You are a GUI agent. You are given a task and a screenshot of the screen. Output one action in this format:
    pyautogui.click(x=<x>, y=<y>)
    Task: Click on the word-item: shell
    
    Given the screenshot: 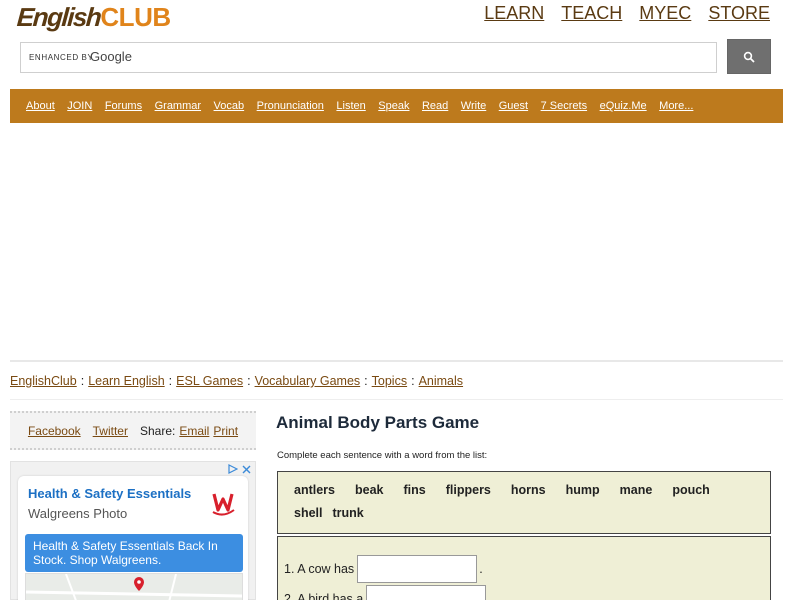 What is the action you would take?
    pyautogui.click(x=308, y=513)
    